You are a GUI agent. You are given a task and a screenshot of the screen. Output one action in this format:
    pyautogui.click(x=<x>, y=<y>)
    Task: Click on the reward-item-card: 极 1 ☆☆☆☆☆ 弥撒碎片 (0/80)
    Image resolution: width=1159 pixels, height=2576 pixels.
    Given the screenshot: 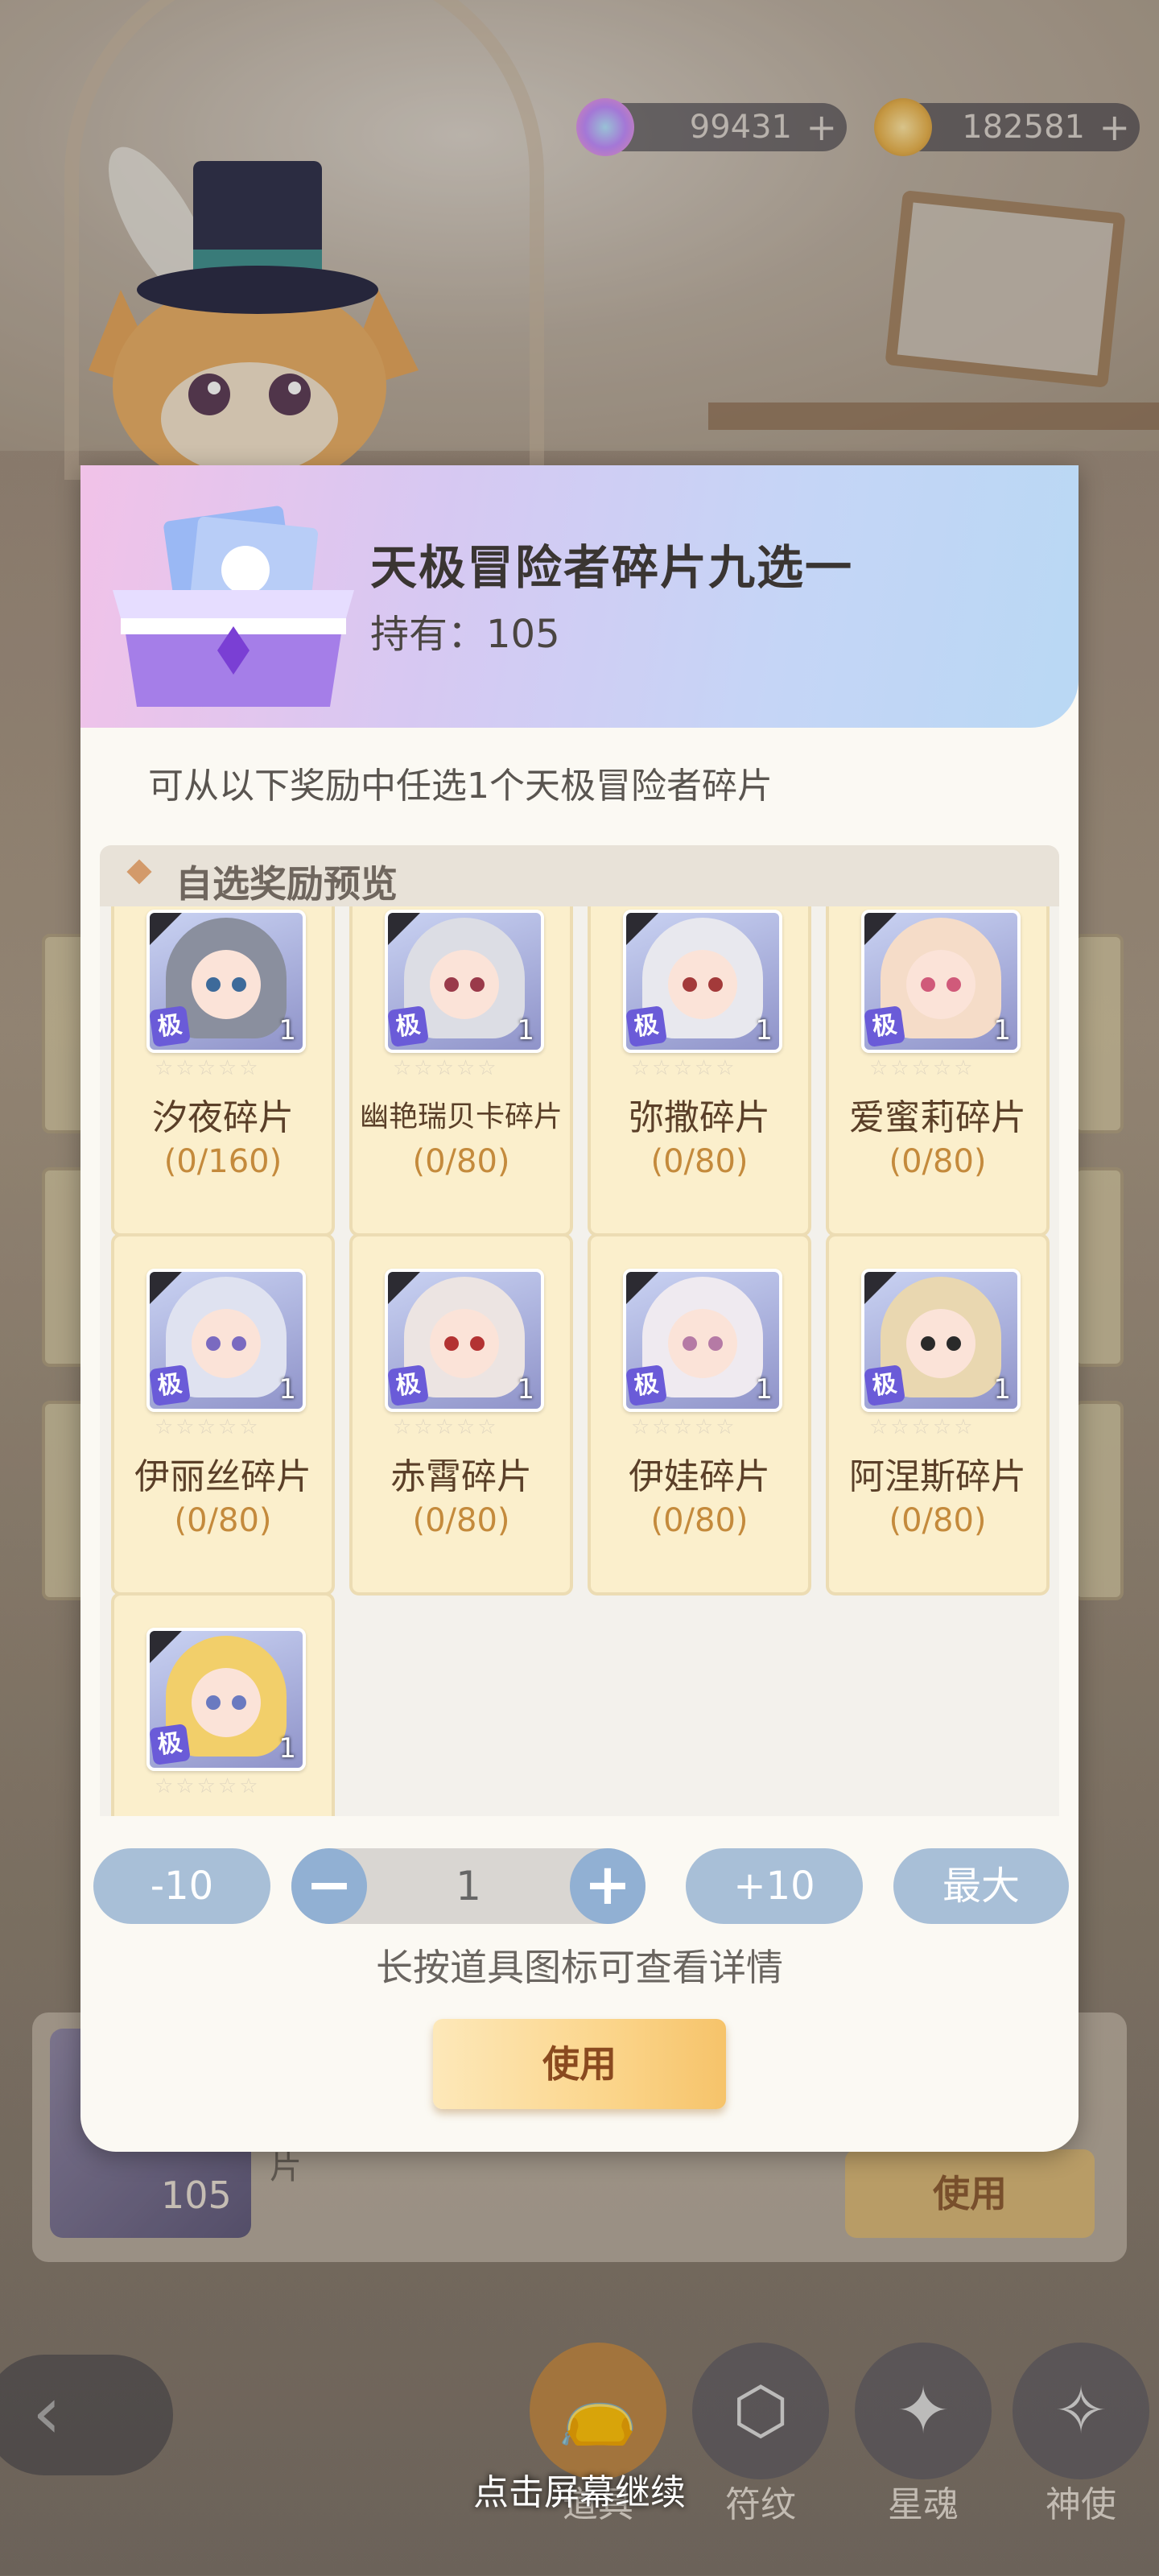 What is the action you would take?
    pyautogui.click(x=699, y=1071)
    